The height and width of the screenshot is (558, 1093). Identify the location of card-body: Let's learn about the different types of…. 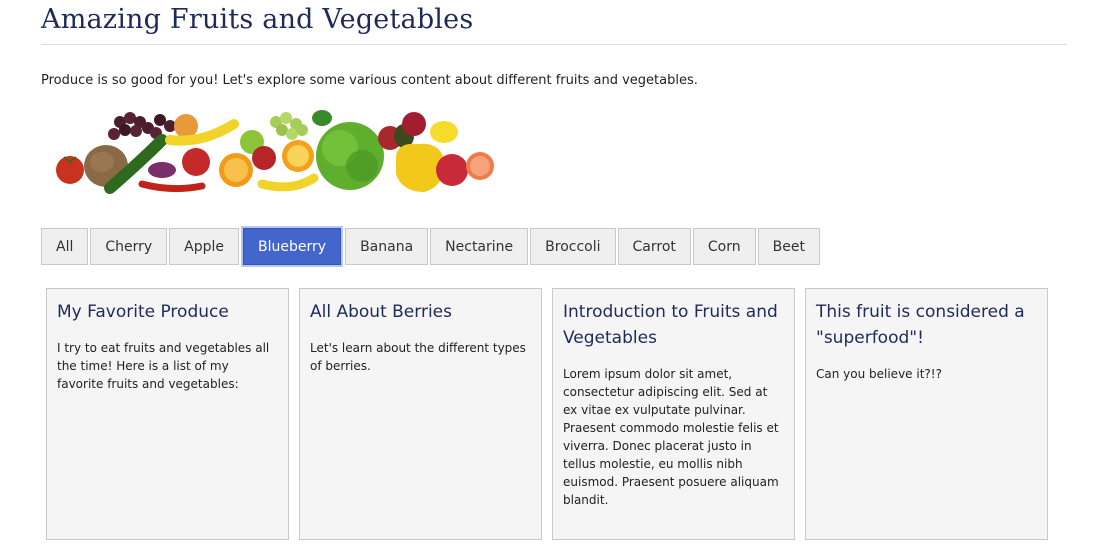
(418, 357).